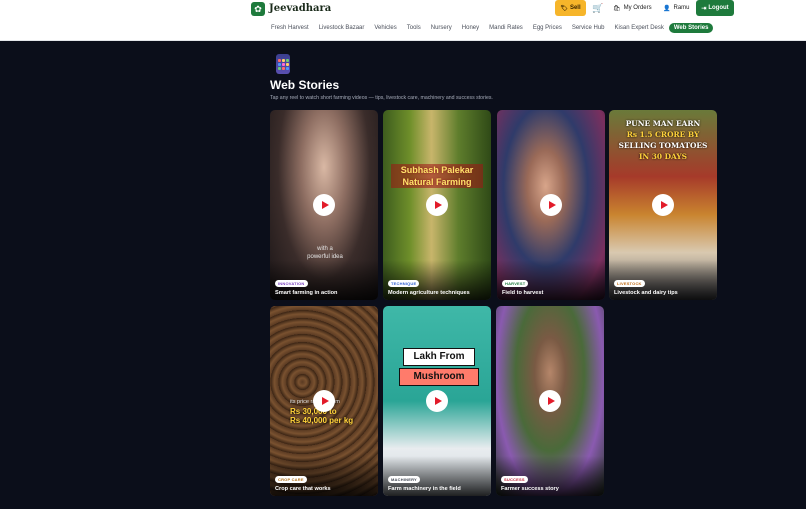 The image size is (806, 509). Describe the element at coordinates (385, 28) in the screenshot. I see `nav-vehicles: Vehicles` at that location.